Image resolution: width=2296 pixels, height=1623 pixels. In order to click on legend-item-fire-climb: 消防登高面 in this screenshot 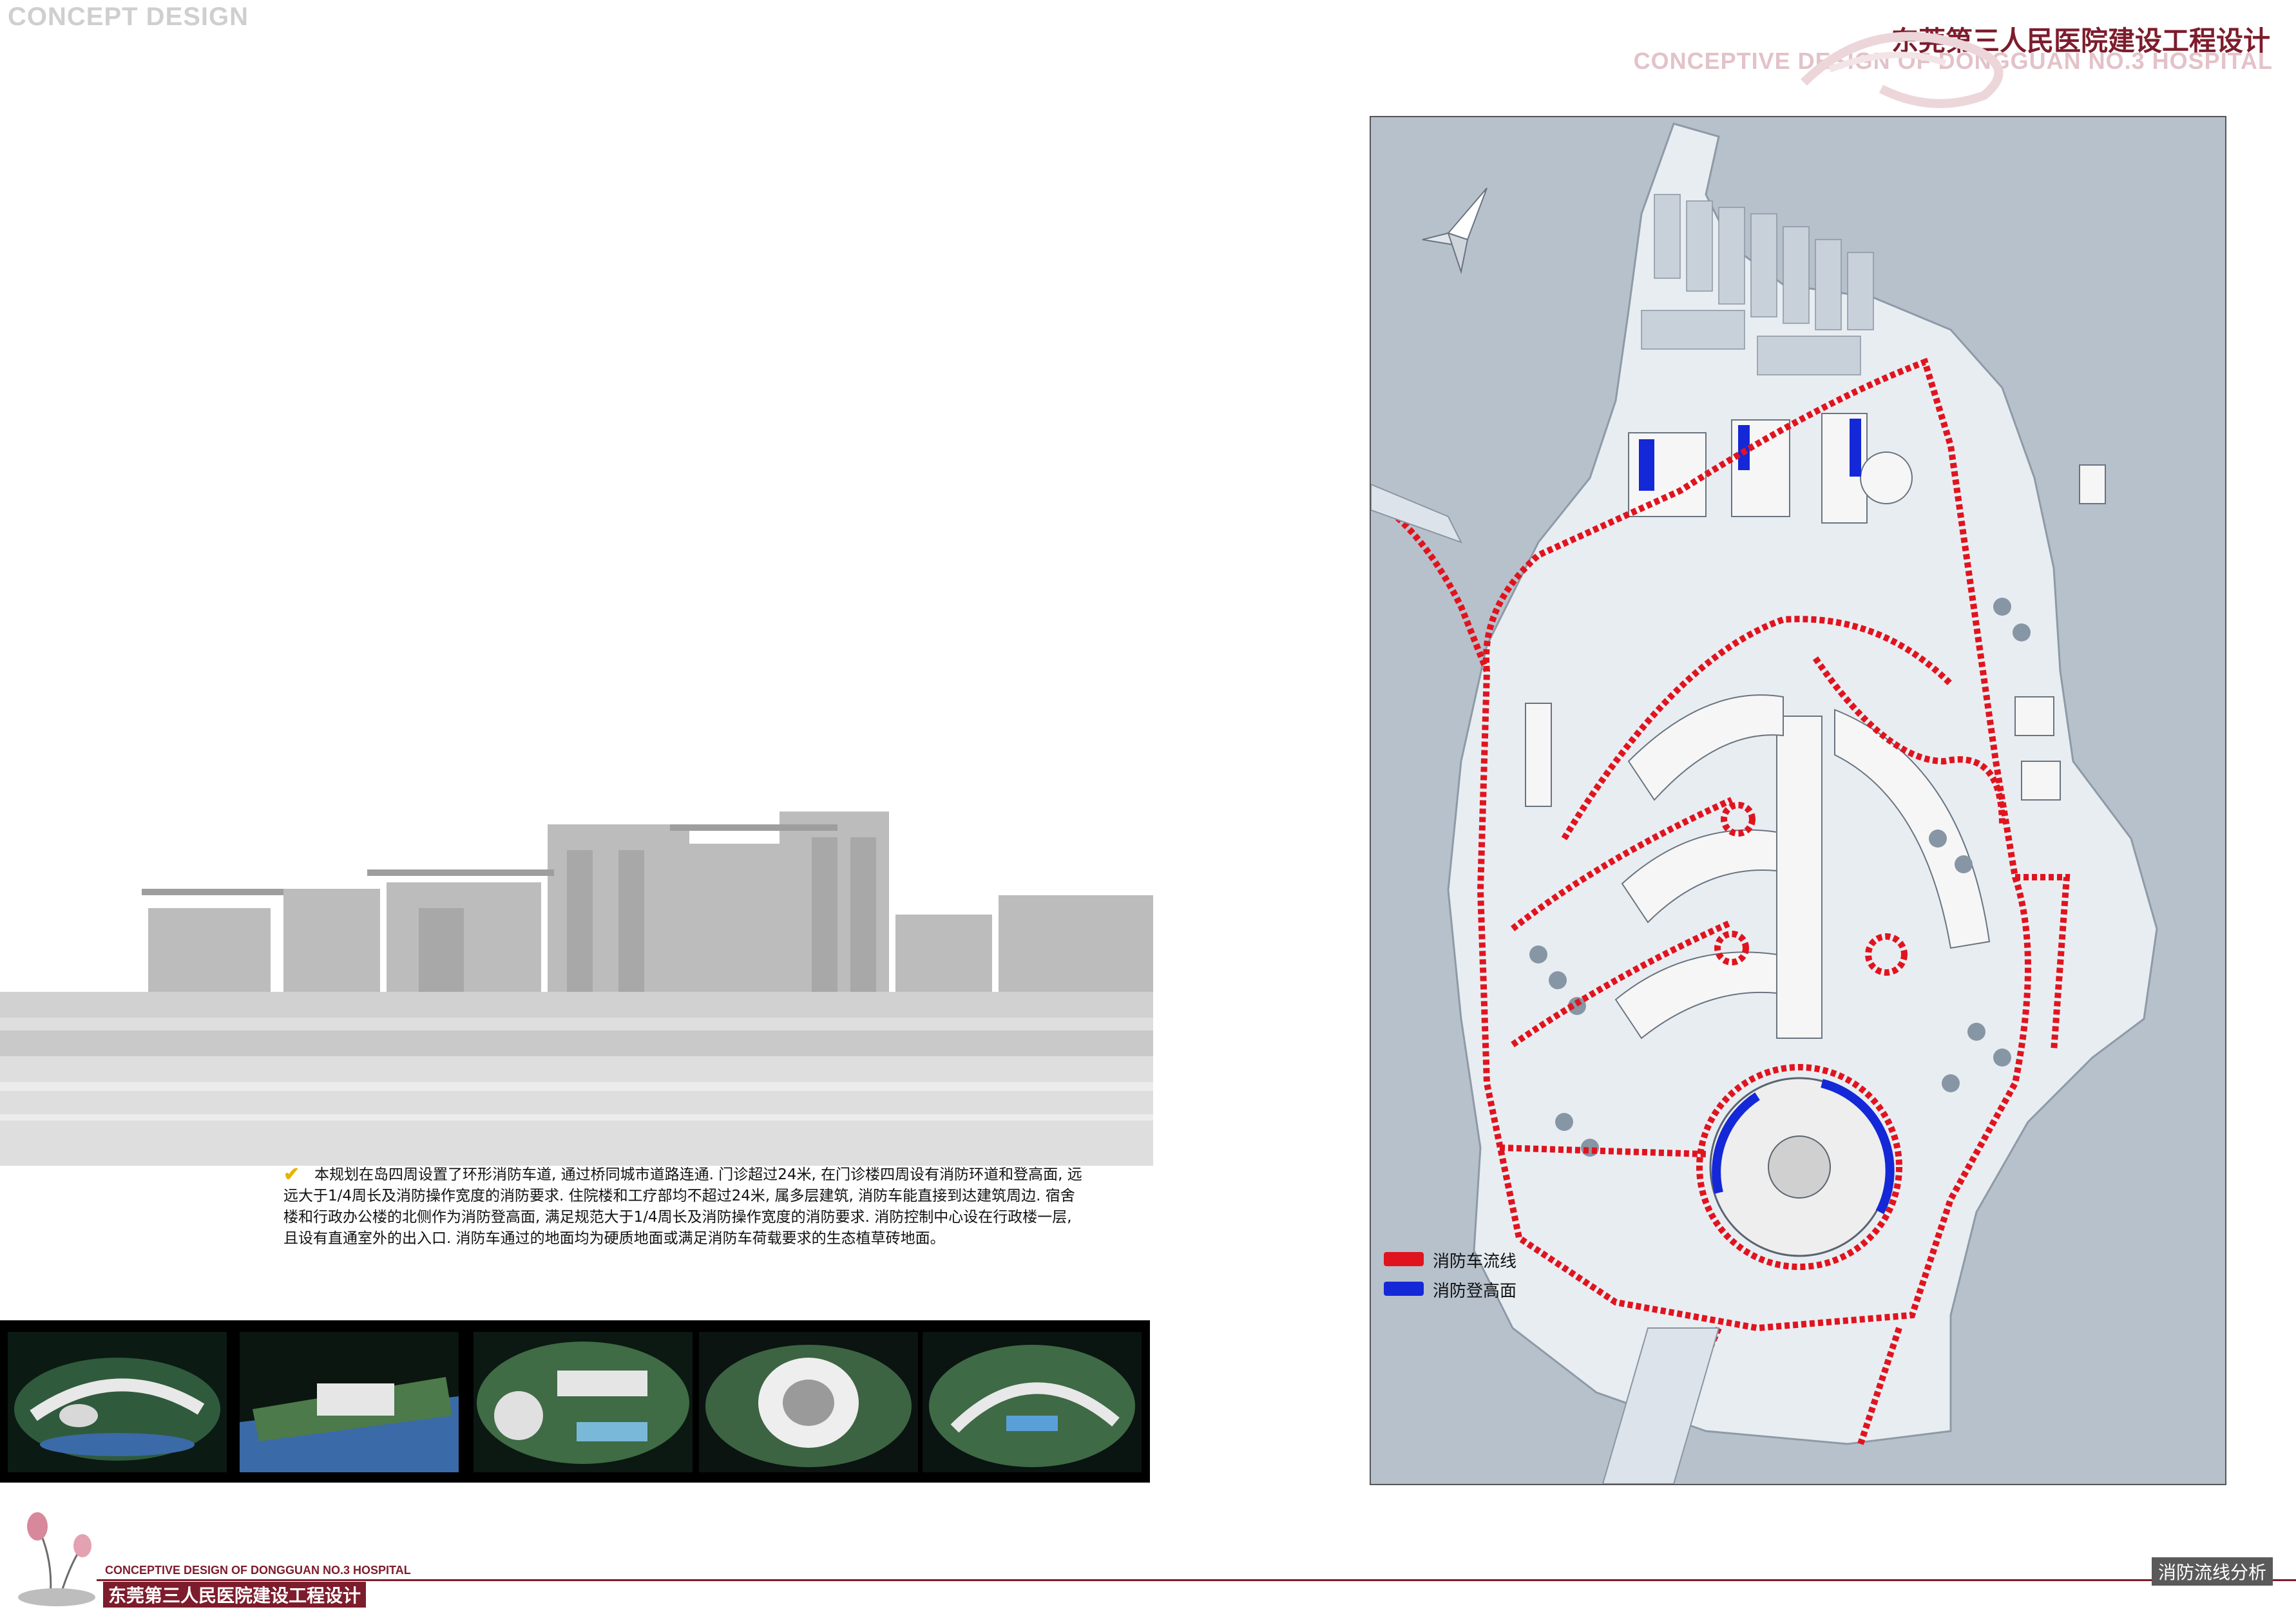, I will do `click(1461, 1289)`.